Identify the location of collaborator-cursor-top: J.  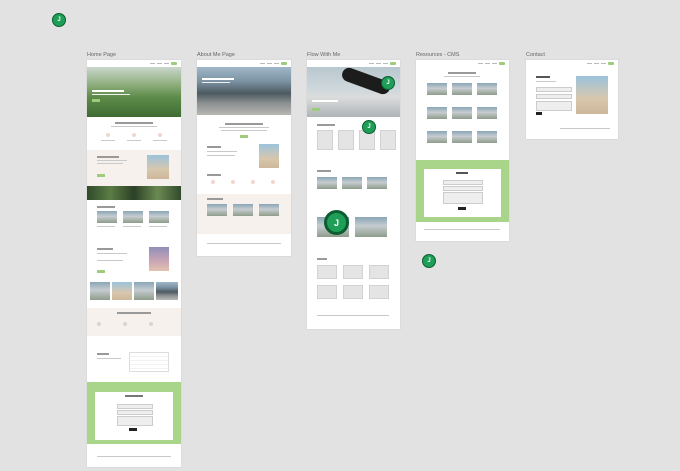
(59, 20).